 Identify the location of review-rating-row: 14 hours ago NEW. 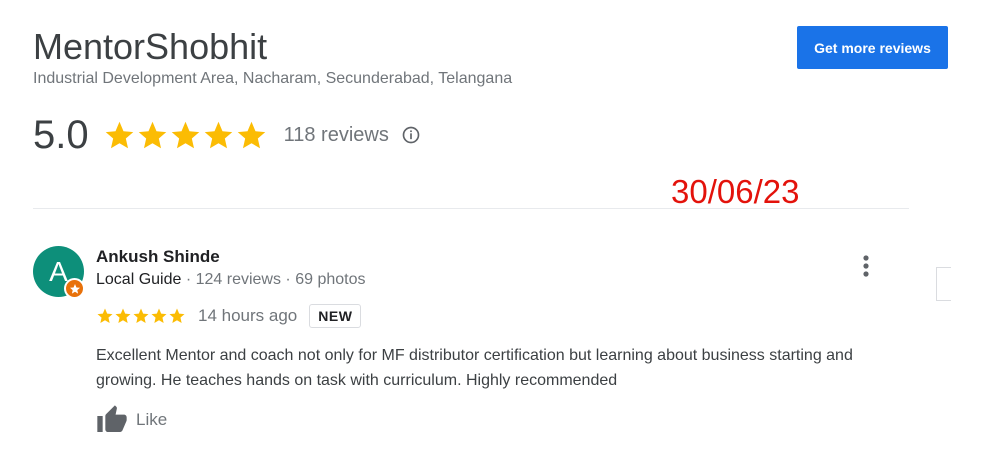
(229, 316).